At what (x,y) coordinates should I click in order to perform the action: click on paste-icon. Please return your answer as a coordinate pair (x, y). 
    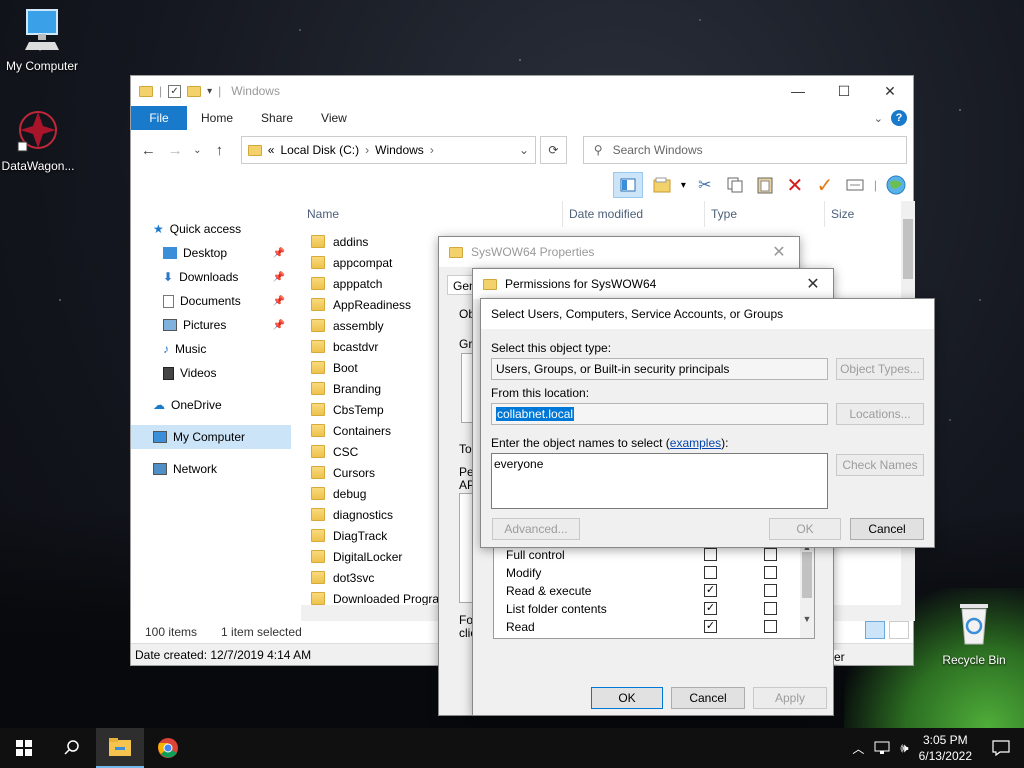
    Looking at the image, I should click on (765, 185).